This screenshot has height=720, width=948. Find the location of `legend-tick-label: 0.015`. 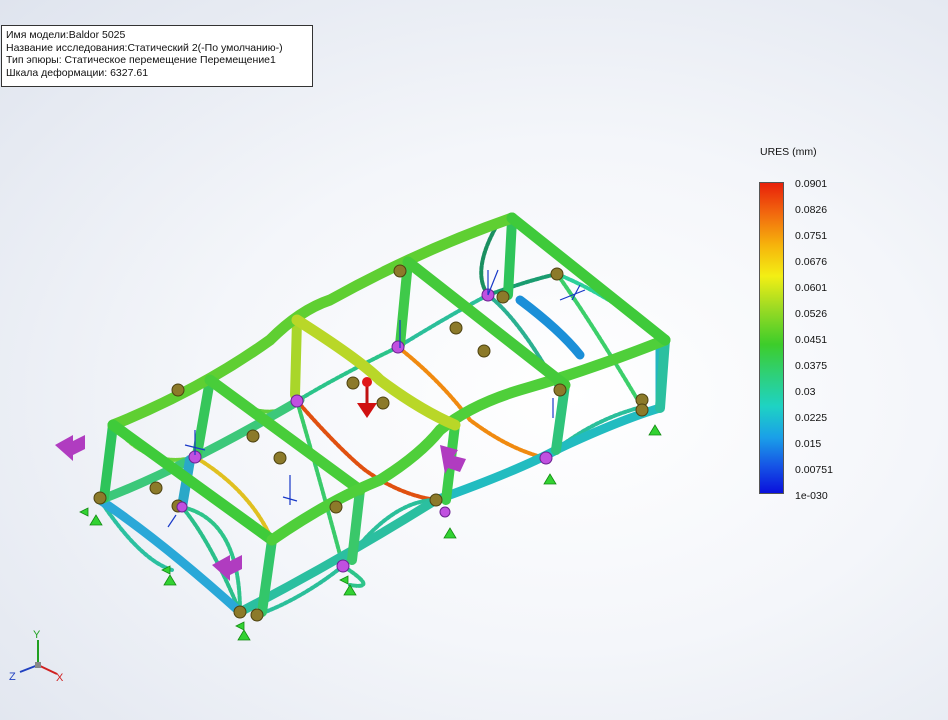

legend-tick-label: 0.015 is located at coordinates (808, 444).